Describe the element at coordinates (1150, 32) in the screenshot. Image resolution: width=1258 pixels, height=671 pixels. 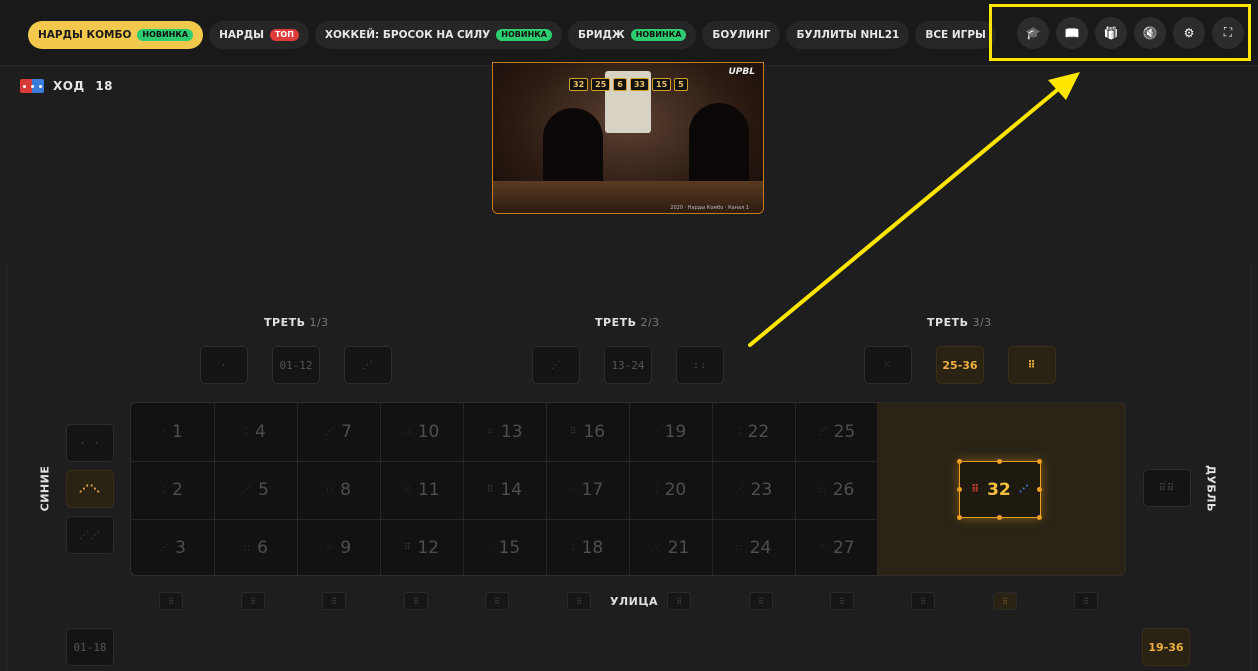
I see `mute-button: 🔇` at that location.